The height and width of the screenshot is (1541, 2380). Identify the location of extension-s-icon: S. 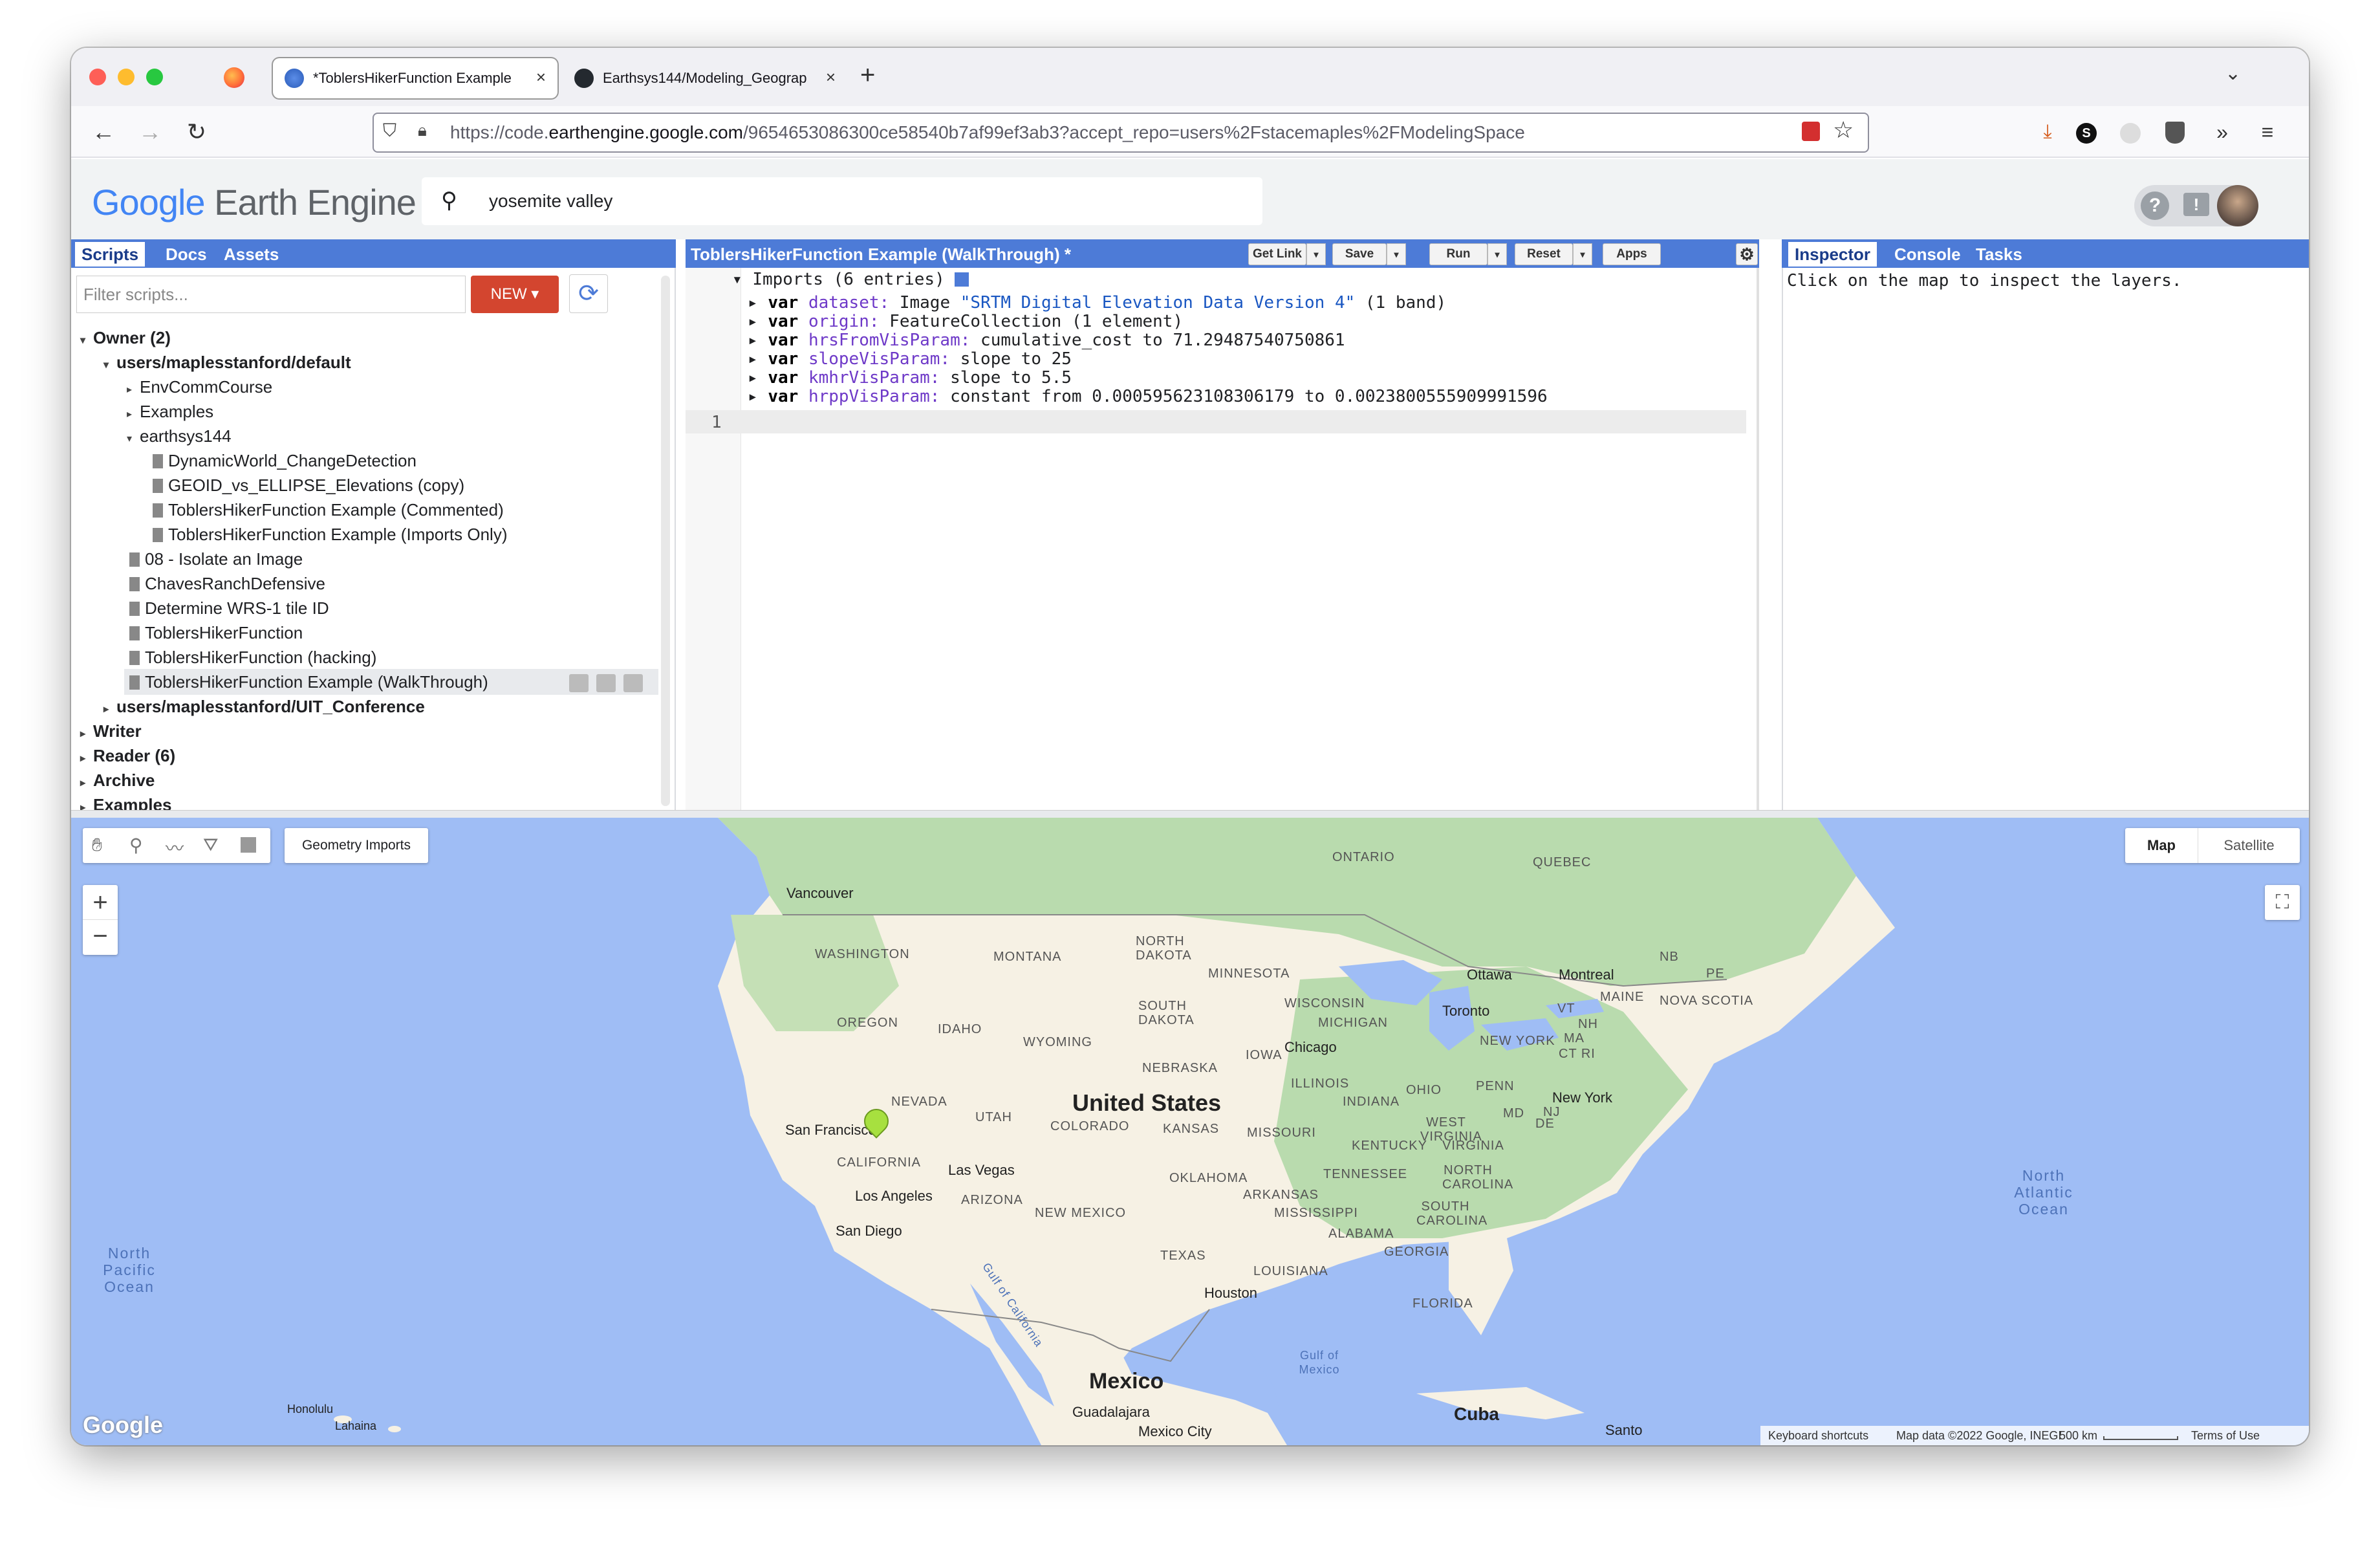
(2086, 133).